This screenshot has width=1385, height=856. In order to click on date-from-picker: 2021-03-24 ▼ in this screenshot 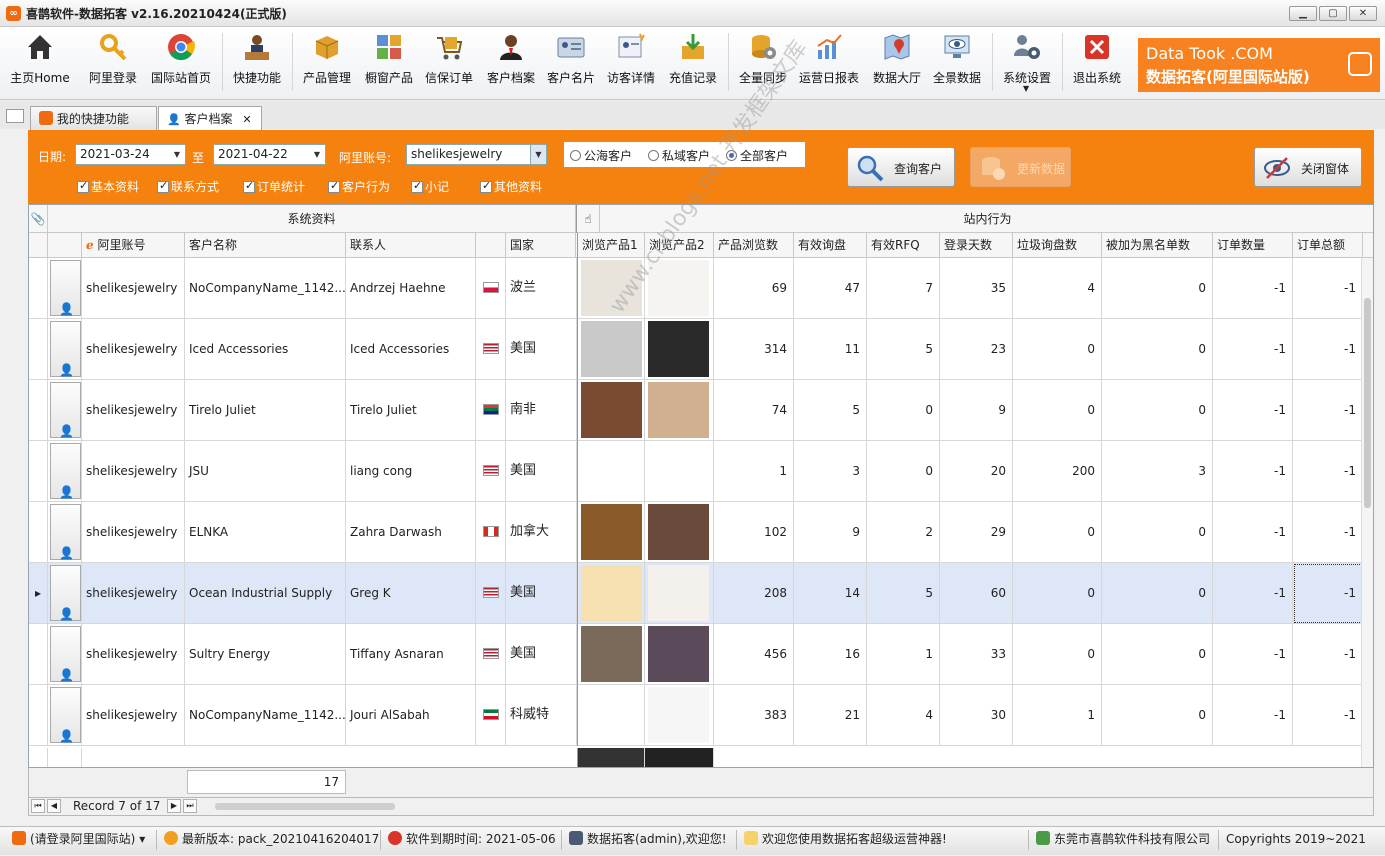, I will do `click(130, 154)`.